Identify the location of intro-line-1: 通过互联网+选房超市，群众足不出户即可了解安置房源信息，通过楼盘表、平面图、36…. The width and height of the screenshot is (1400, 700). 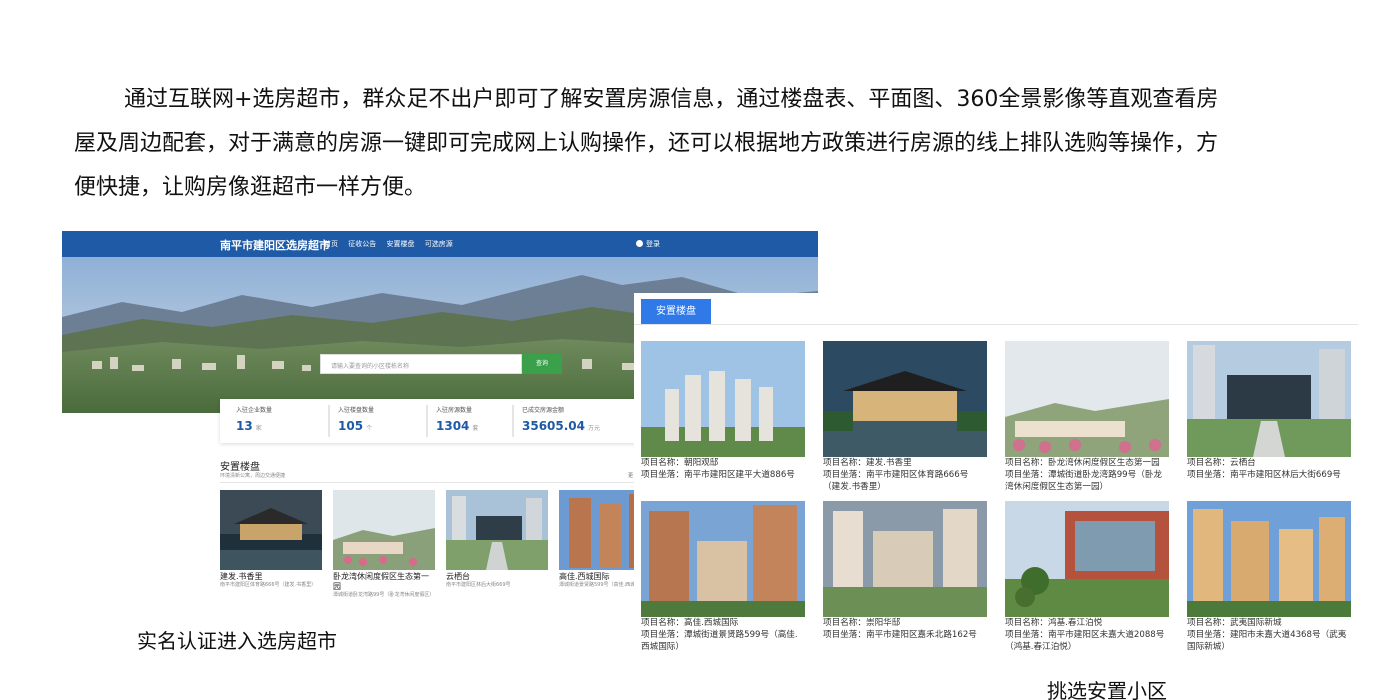
(671, 99).